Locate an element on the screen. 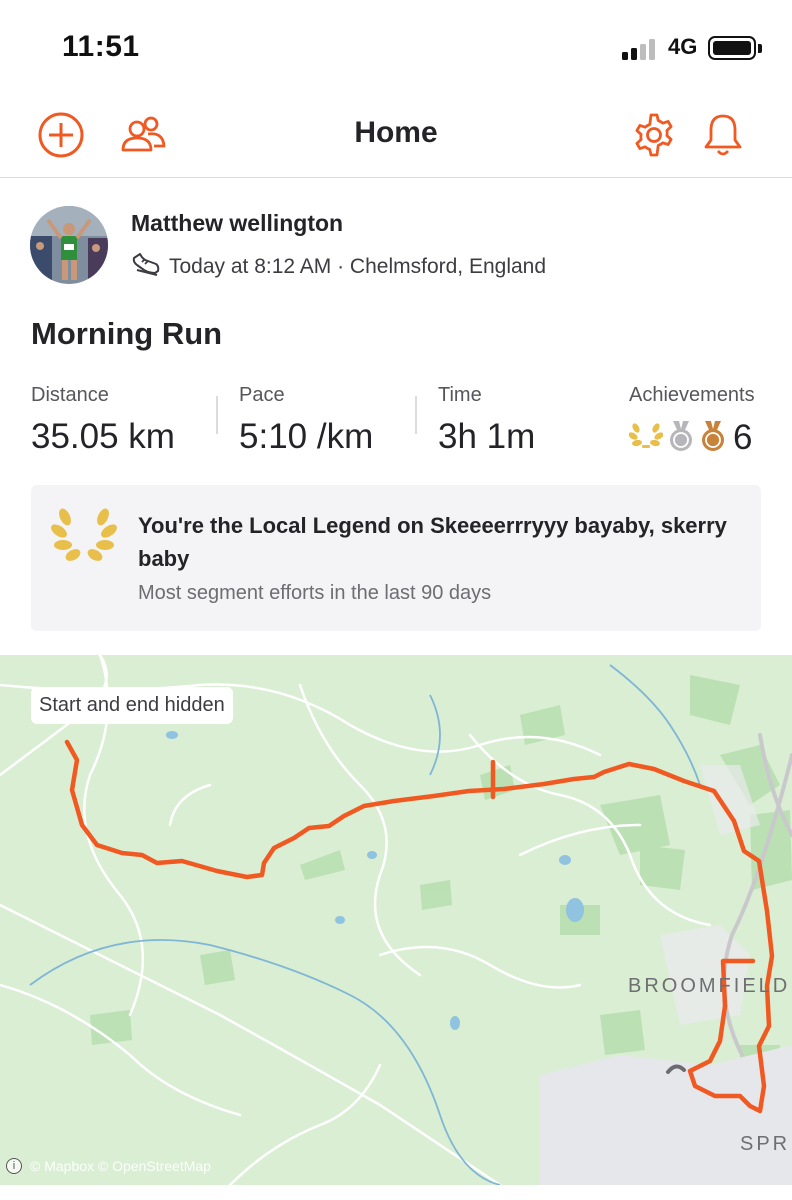 Image resolution: width=792 pixels, height=1200 pixels. stat-distance: Distance 35.05 km is located at coordinates (103, 420).